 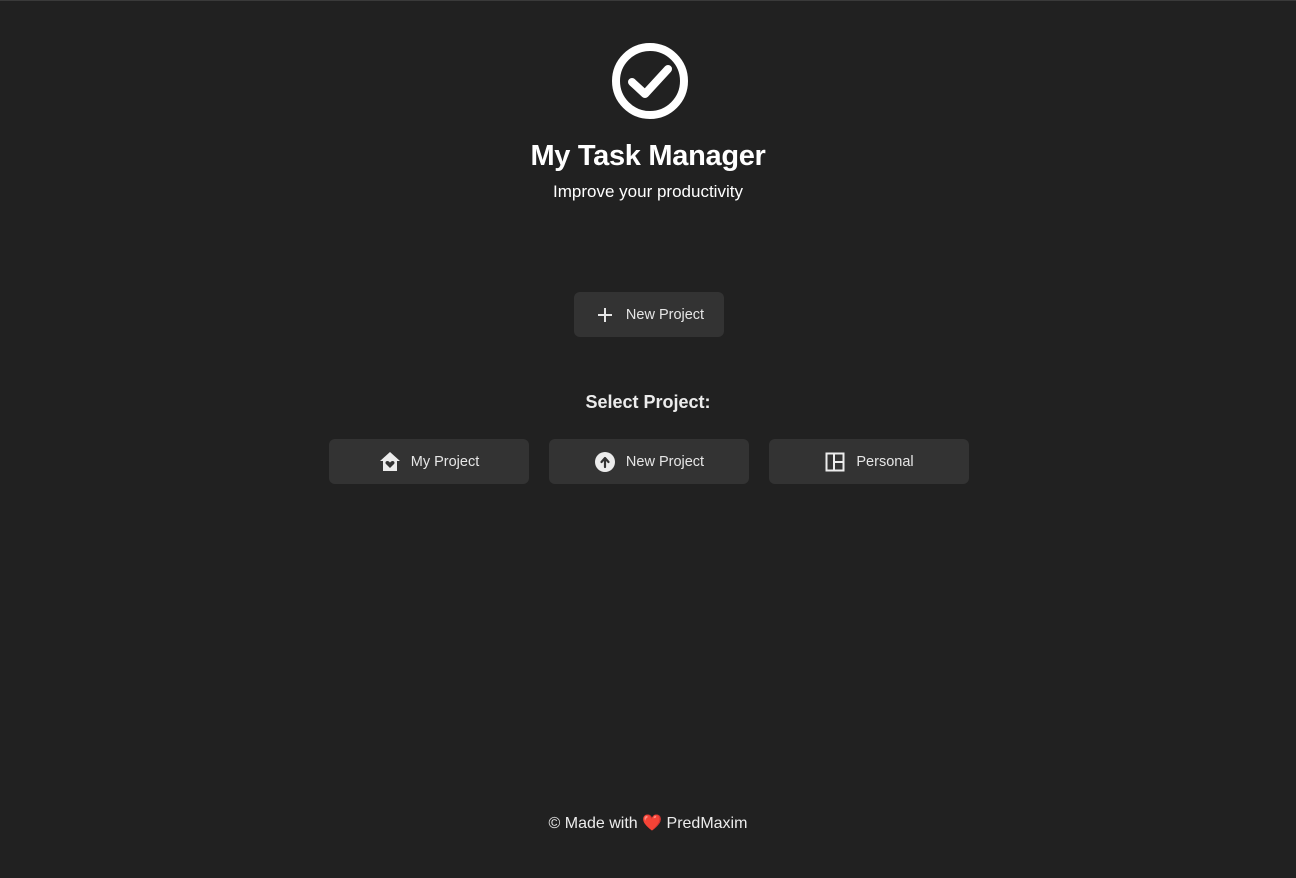 I want to click on project-label: My Project, so click(x=445, y=461).